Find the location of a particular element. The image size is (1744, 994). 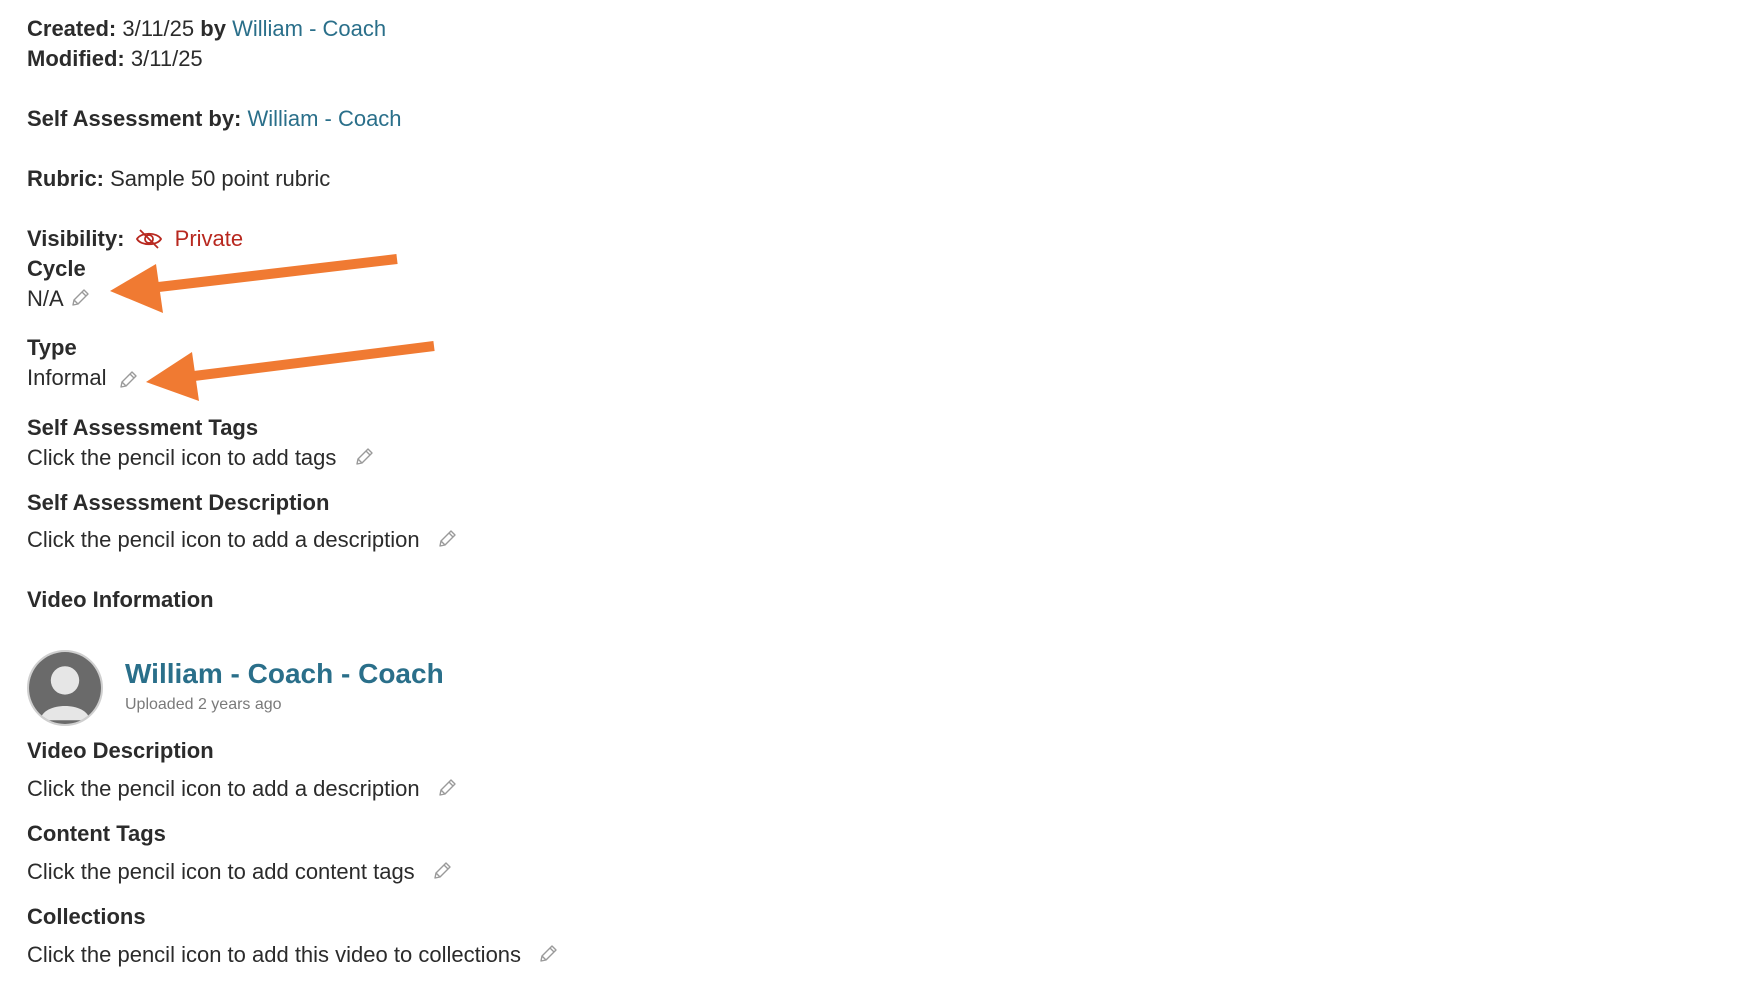

modified-label: Modified: is located at coordinates (76, 58).